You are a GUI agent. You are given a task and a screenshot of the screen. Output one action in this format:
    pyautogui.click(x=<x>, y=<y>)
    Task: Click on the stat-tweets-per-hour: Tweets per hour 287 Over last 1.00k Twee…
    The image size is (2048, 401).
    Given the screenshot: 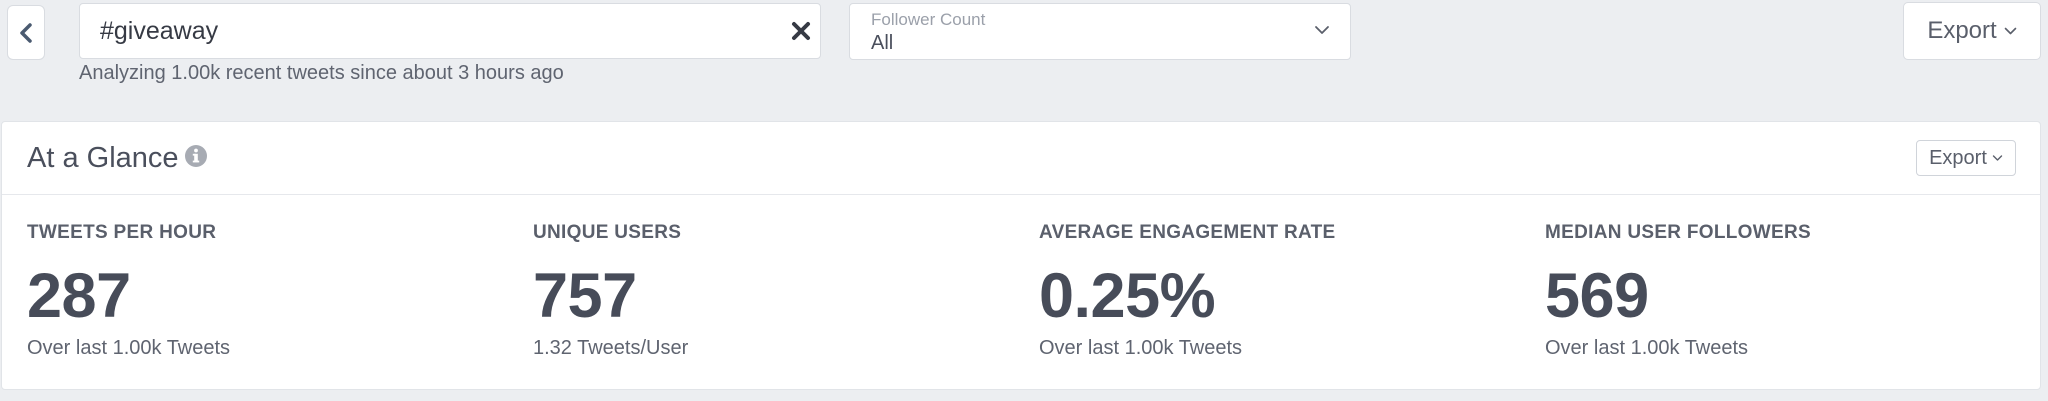 What is the action you would take?
    pyautogui.click(x=267, y=291)
    